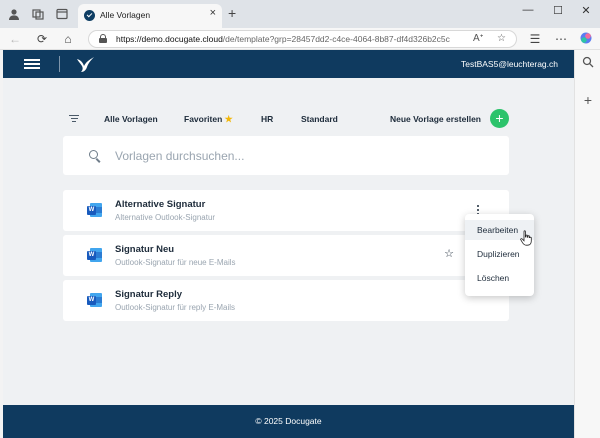 The image size is (600, 438). I want to click on copilot-icon, so click(586, 39).